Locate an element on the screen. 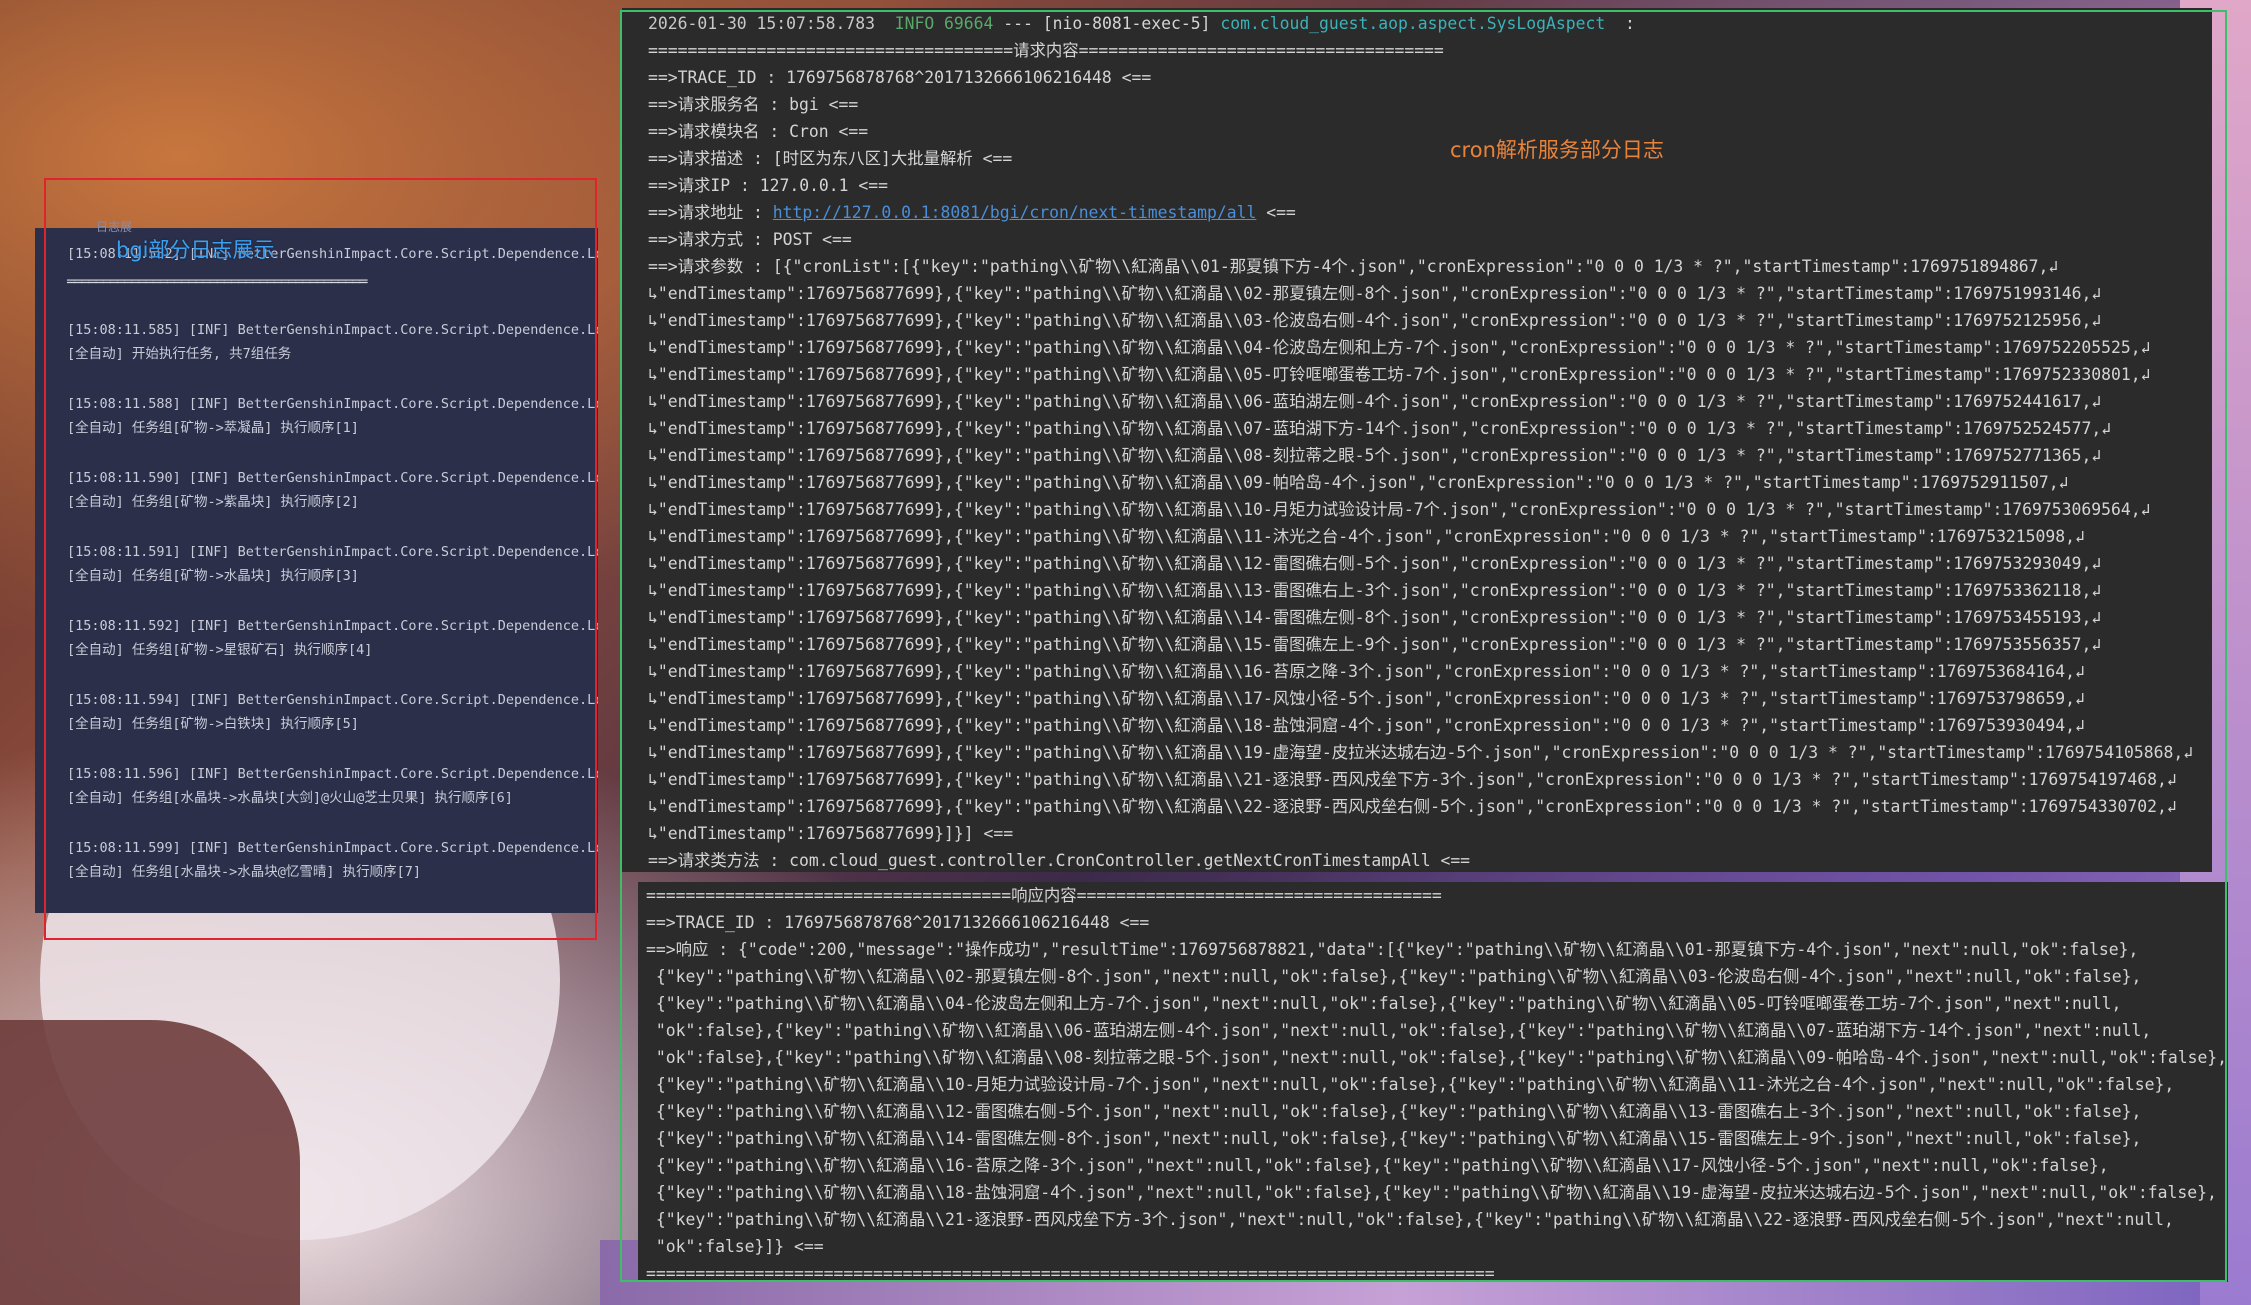  background-art is located at coordinates (150, 1162).